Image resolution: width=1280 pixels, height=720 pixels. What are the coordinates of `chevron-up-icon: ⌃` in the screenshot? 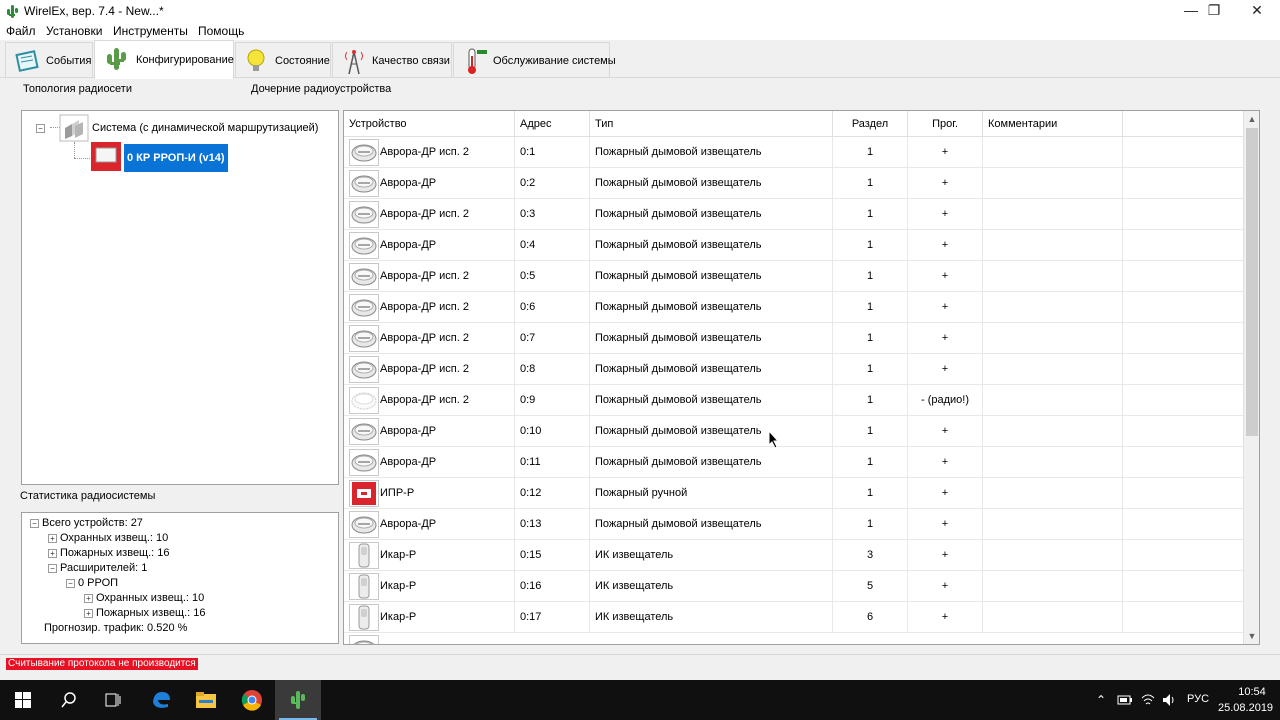 It's located at (1101, 700).